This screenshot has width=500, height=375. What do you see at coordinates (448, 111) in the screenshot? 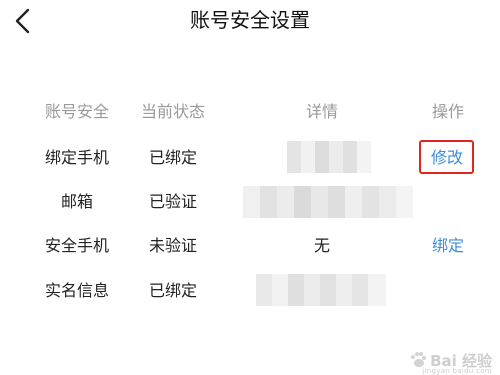
I see `column-header-action: 操作` at bounding box center [448, 111].